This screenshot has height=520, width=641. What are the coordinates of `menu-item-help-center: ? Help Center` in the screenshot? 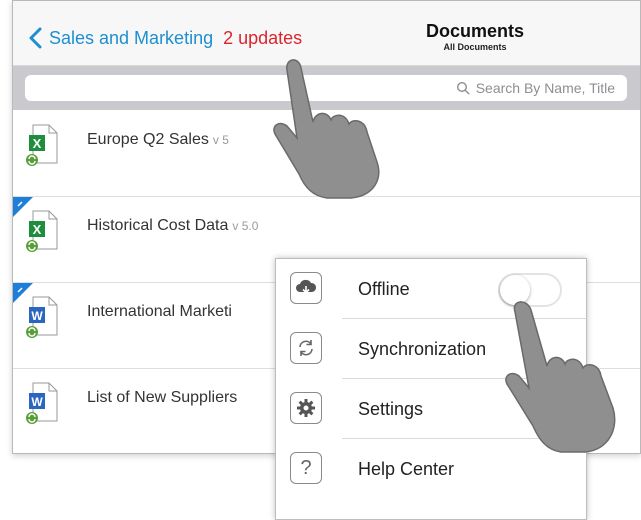 It's located at (431, 469).